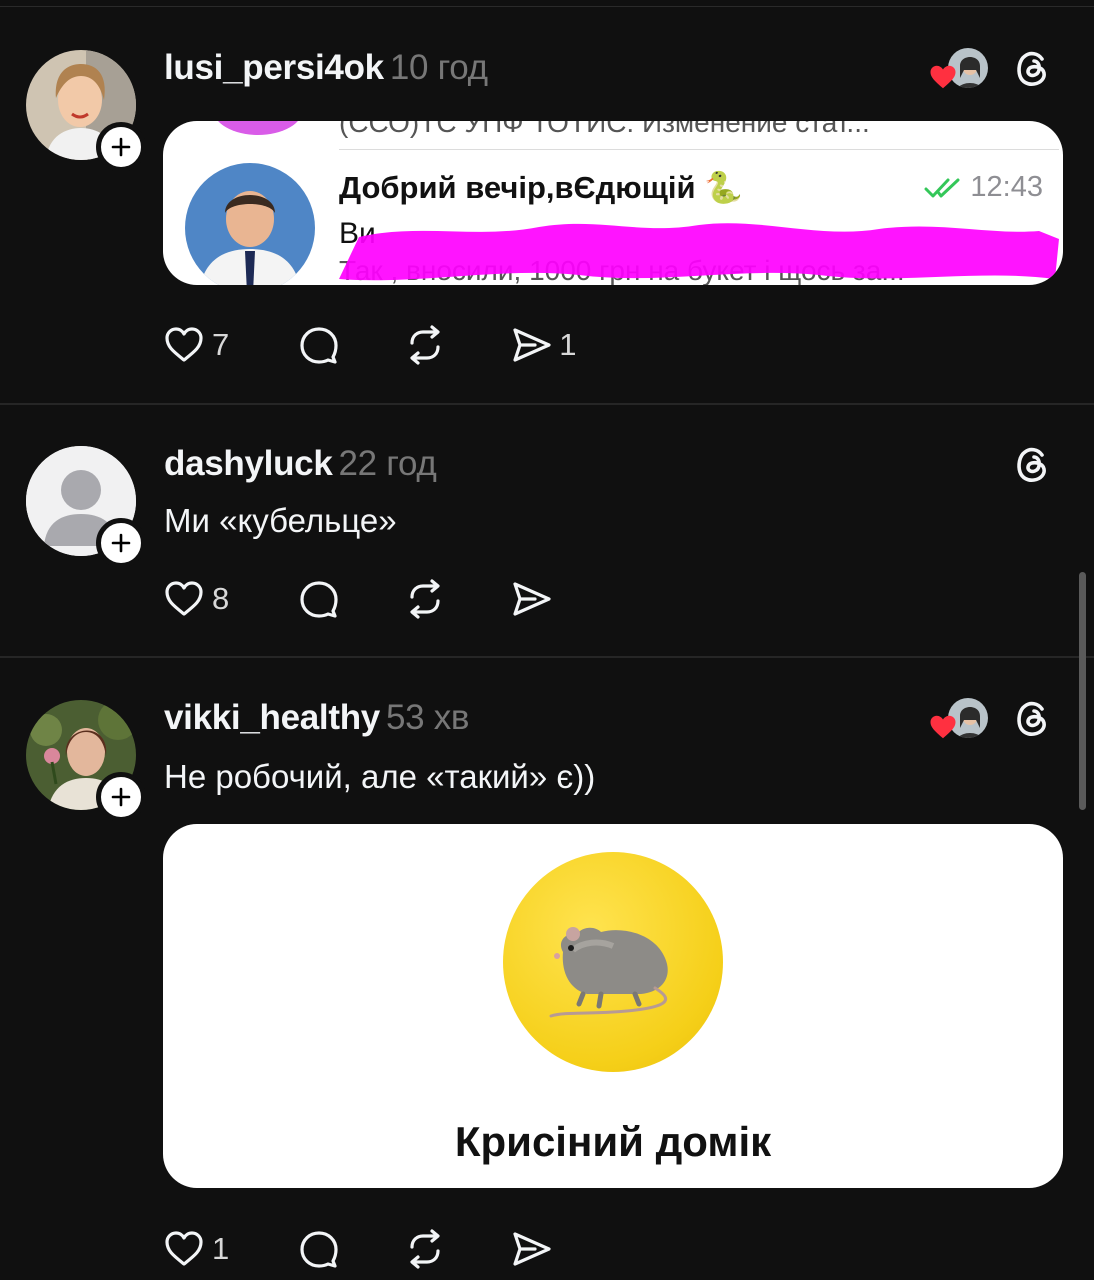 This screenshot has height=1280, width=1094. Describe the element at coordinates (380, 776) in the screenshot. I see `post-text: Не робочий, але «такий» є))` at that location.